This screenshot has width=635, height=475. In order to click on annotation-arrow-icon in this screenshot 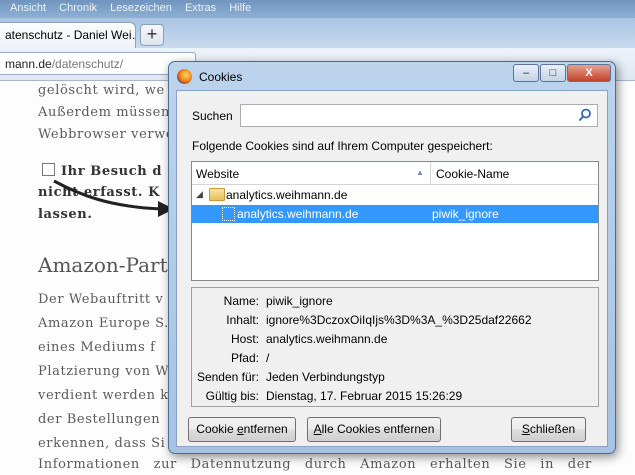, I will do `click(113, 198)`.